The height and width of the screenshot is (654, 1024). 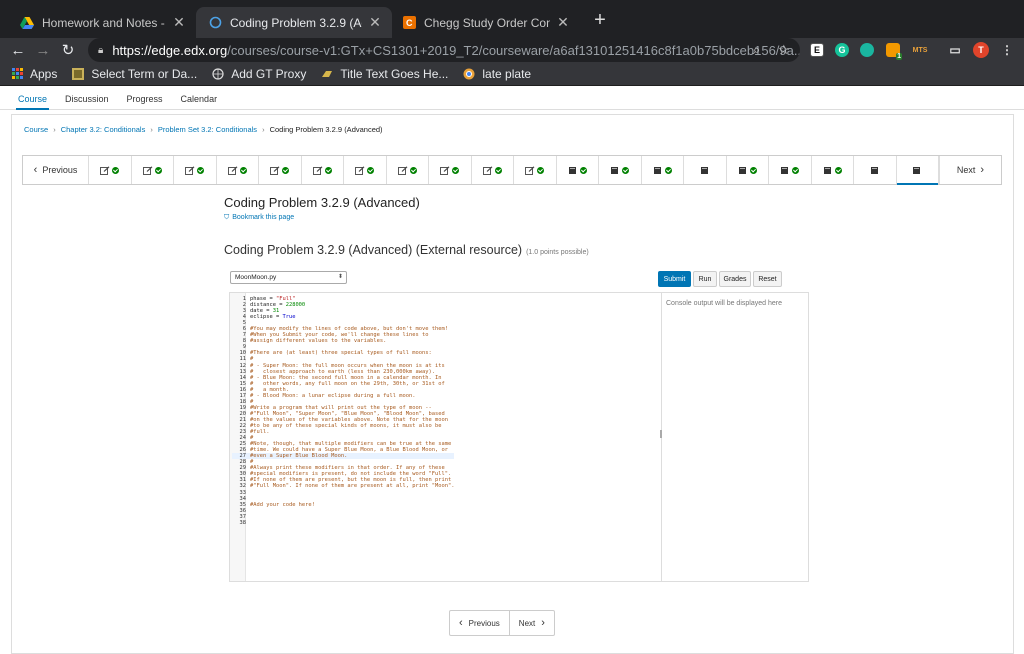 I want to click on discussion-tab: Discussion, so click(x=87, y=101).